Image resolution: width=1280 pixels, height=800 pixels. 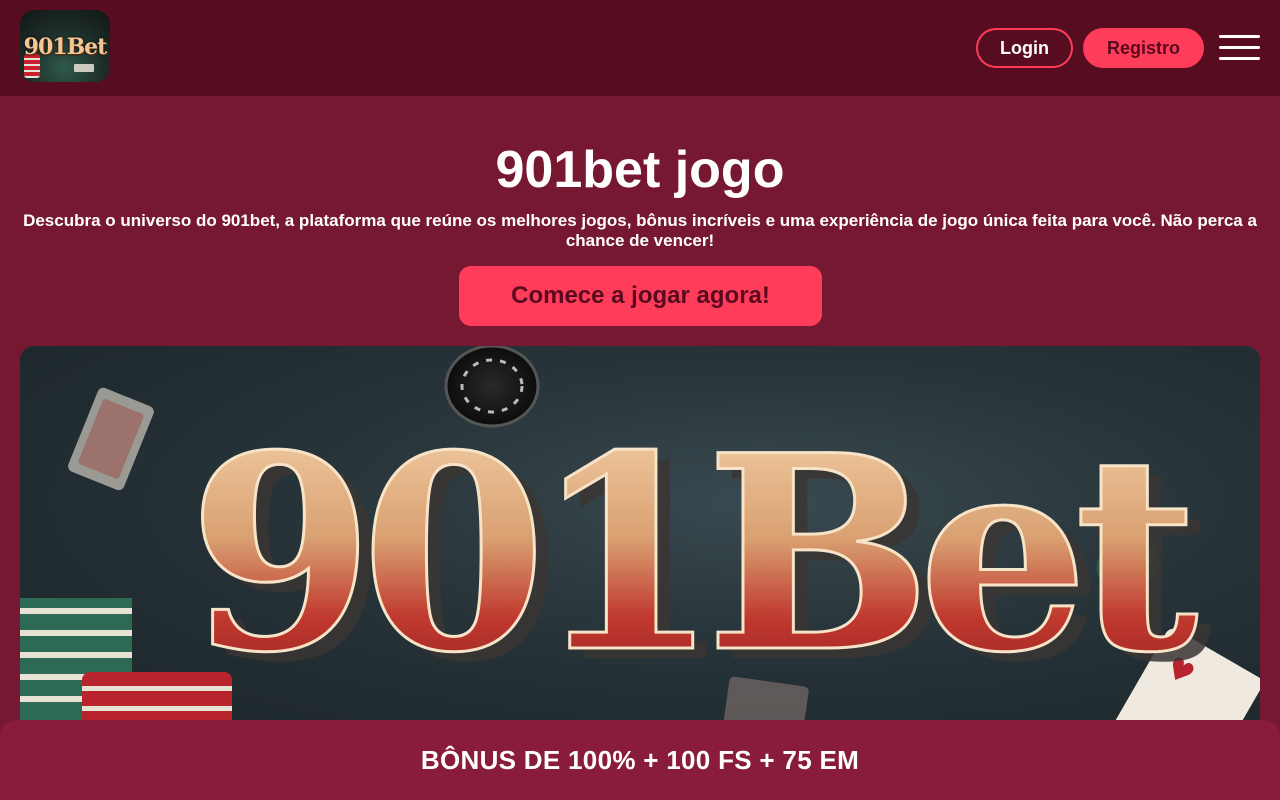 I want to click on hamburger-menu-icon, so click(x=1239, y=48).